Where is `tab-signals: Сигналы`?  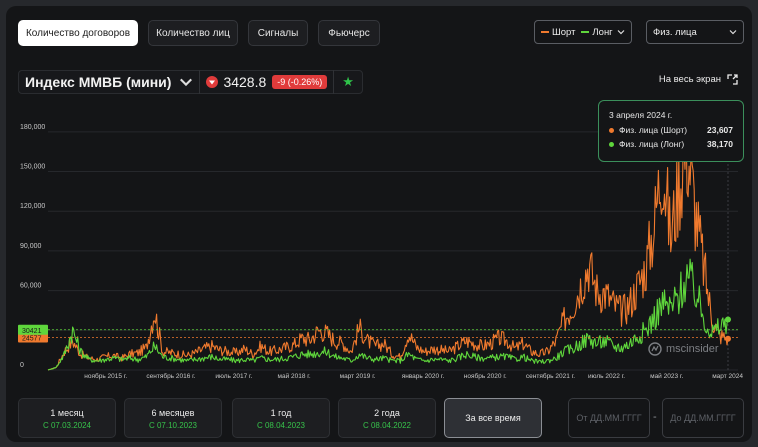 tab-signals: Сигналы is located at coordinates (278, 33).